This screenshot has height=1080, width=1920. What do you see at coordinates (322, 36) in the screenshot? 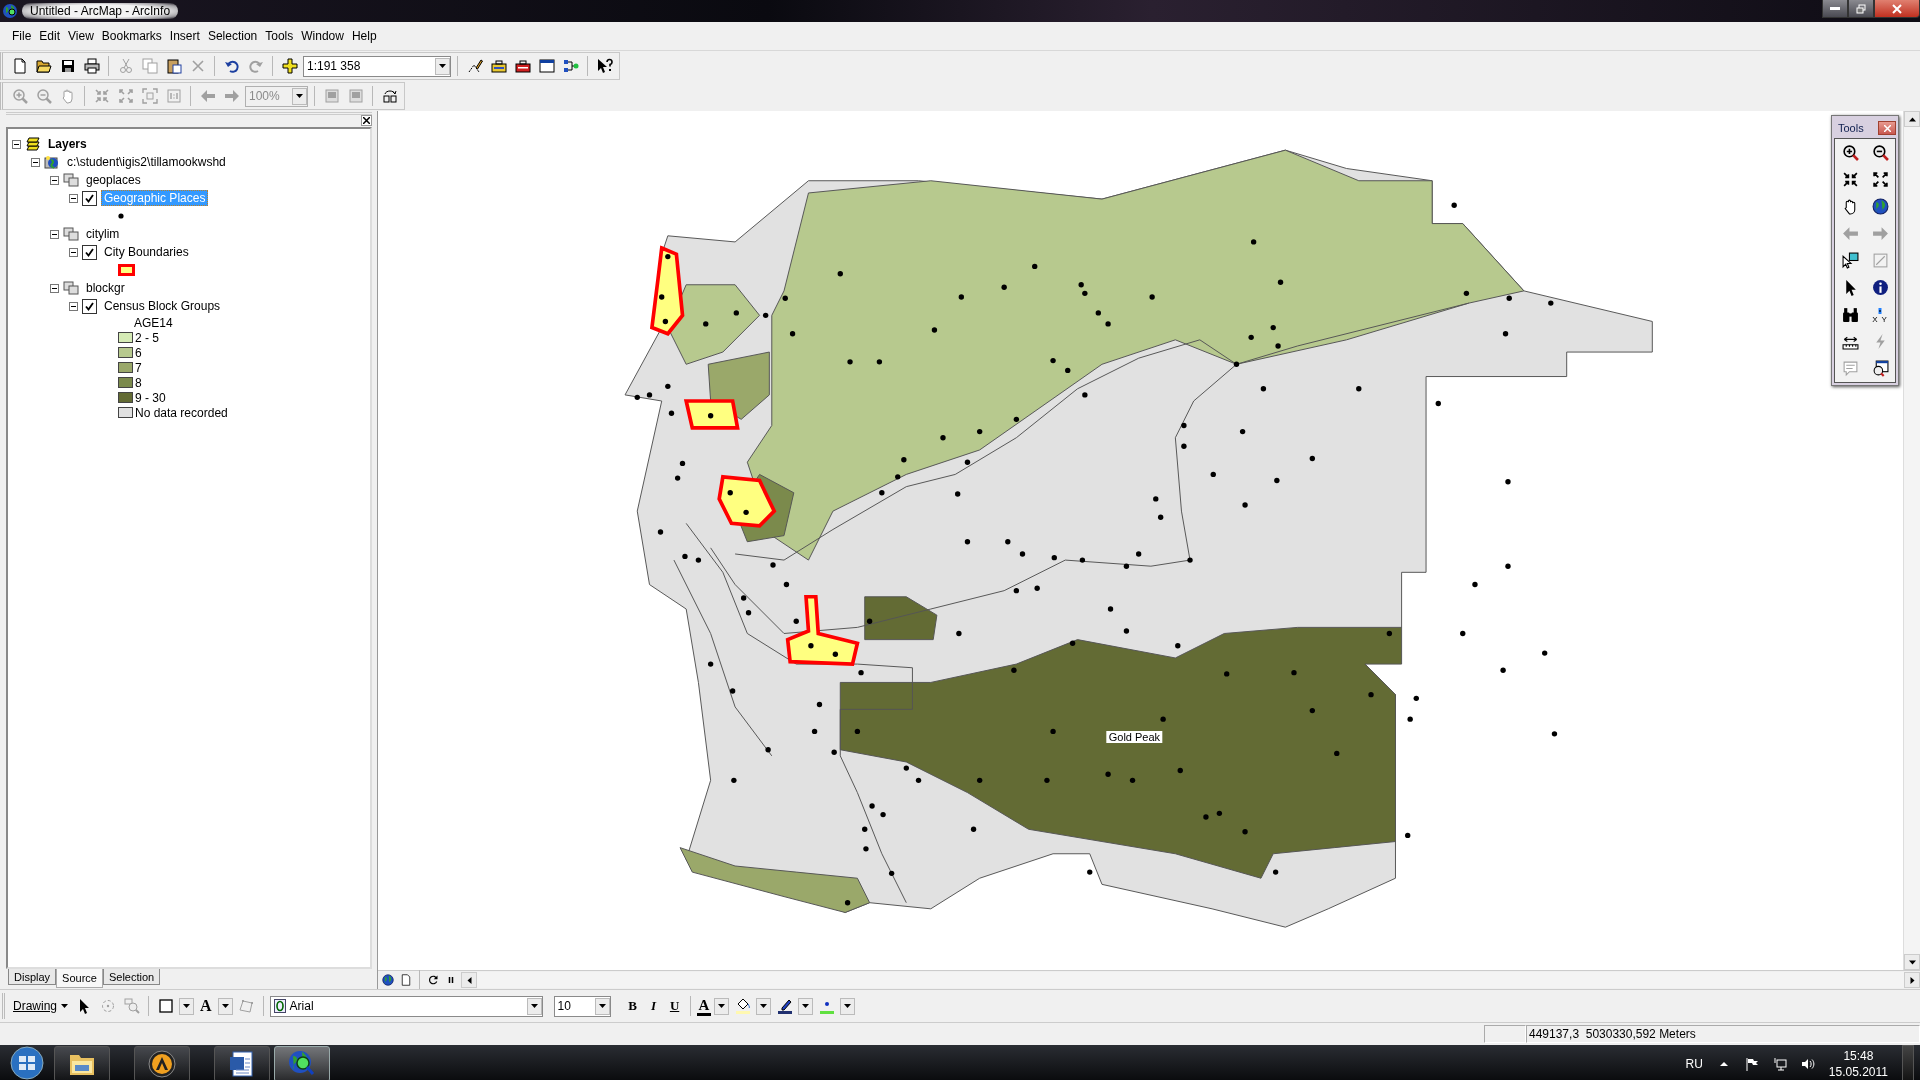
I see `menu-item: Window` at bounding box center [322, 36].